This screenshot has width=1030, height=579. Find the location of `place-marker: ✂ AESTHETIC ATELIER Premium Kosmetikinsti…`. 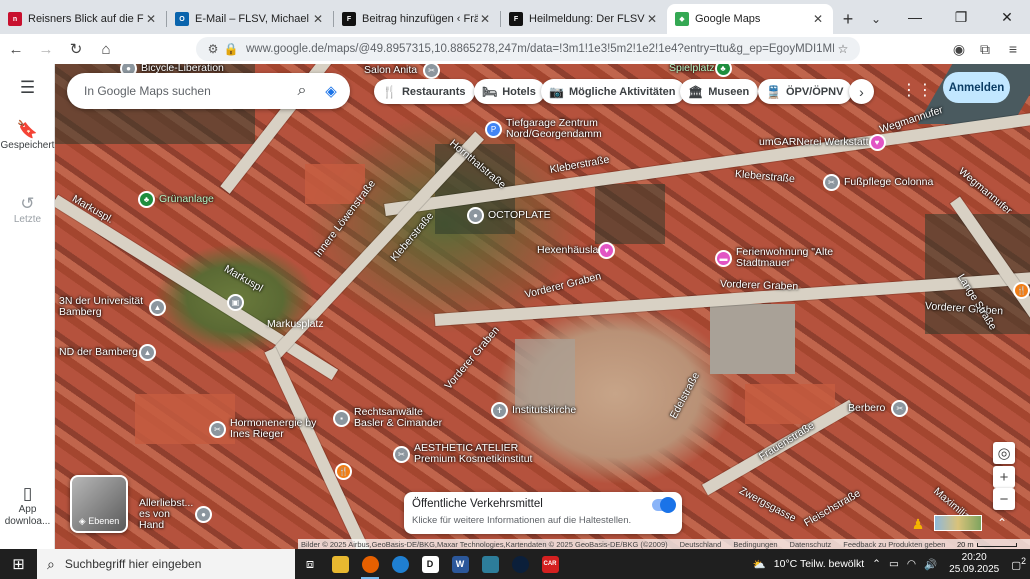

place-marker: ✂ AESTHETIC ATELIER Premium Kosmetikinsti… is located at coordinates (473, 454).